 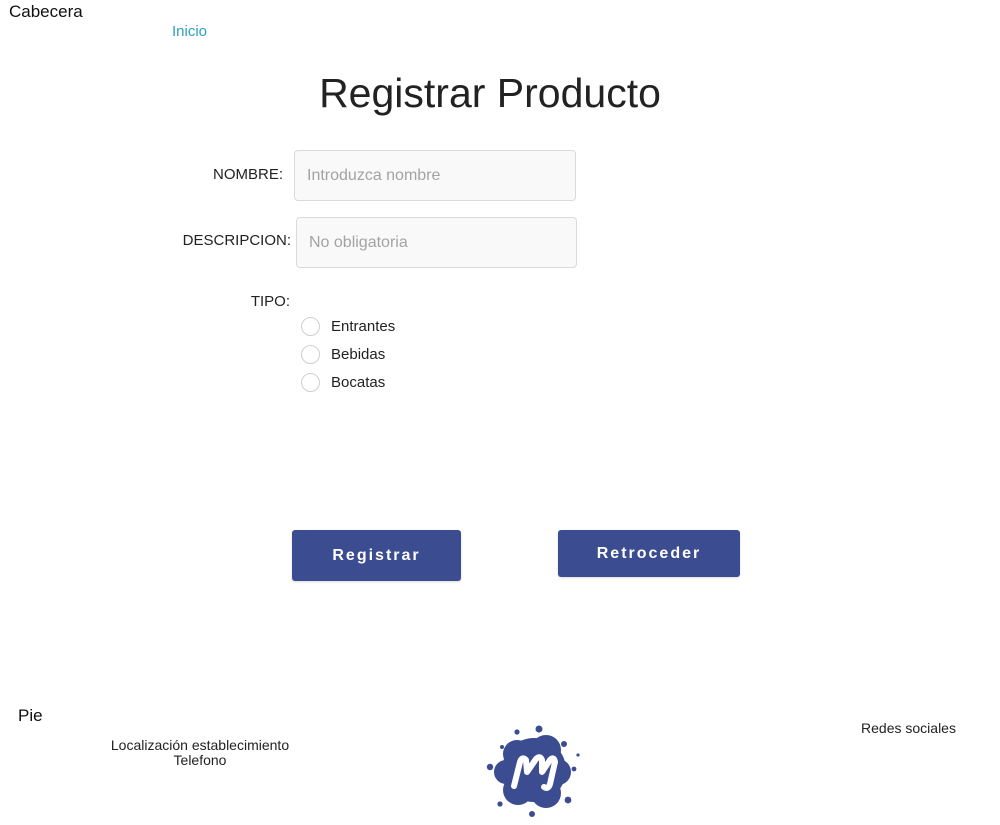 What do you see at coordinates (649, 553) in the screenshot?
I see `retroceder-button: Retroceder` at bounding box center [649, 553].